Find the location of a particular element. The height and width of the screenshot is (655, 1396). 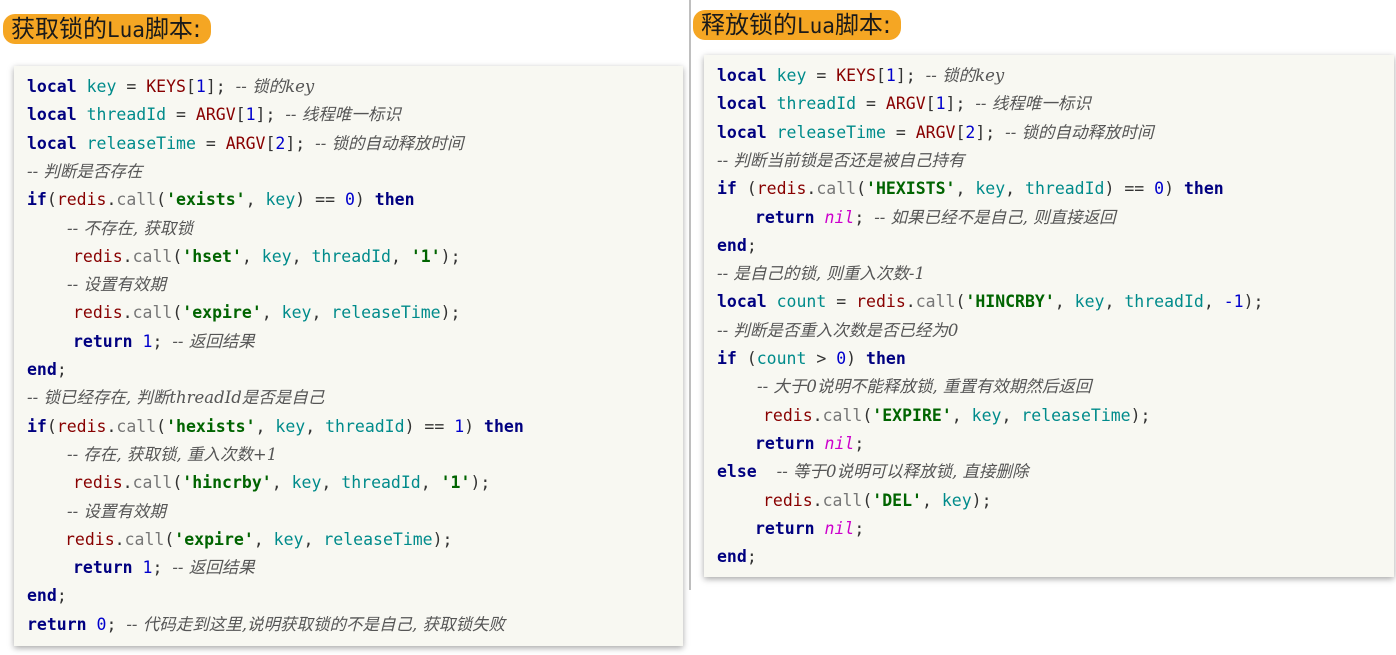

column-divider is located at coordinates (690, 295).